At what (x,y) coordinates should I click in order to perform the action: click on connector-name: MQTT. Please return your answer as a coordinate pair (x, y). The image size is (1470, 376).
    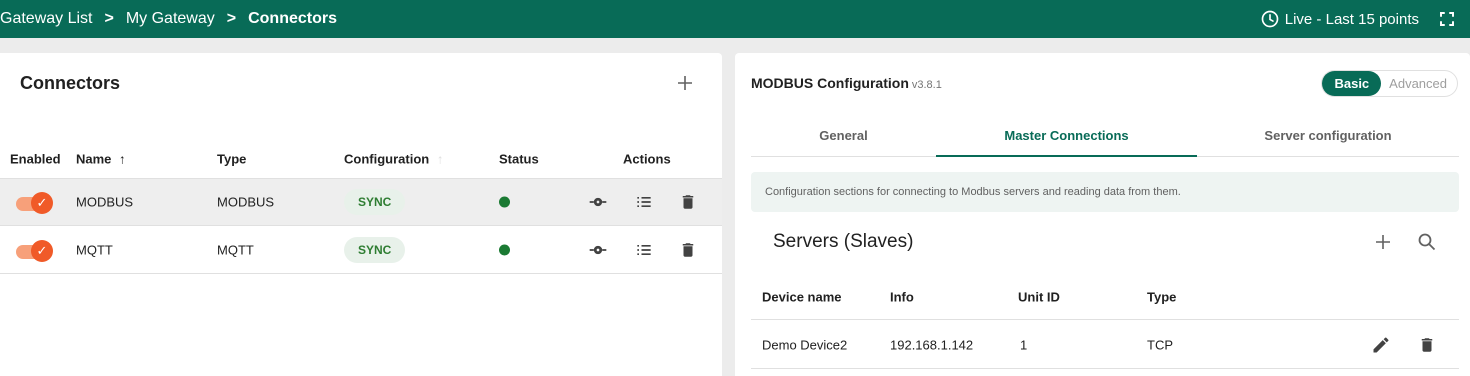
    Looking at the image, I should click on (94, 249).